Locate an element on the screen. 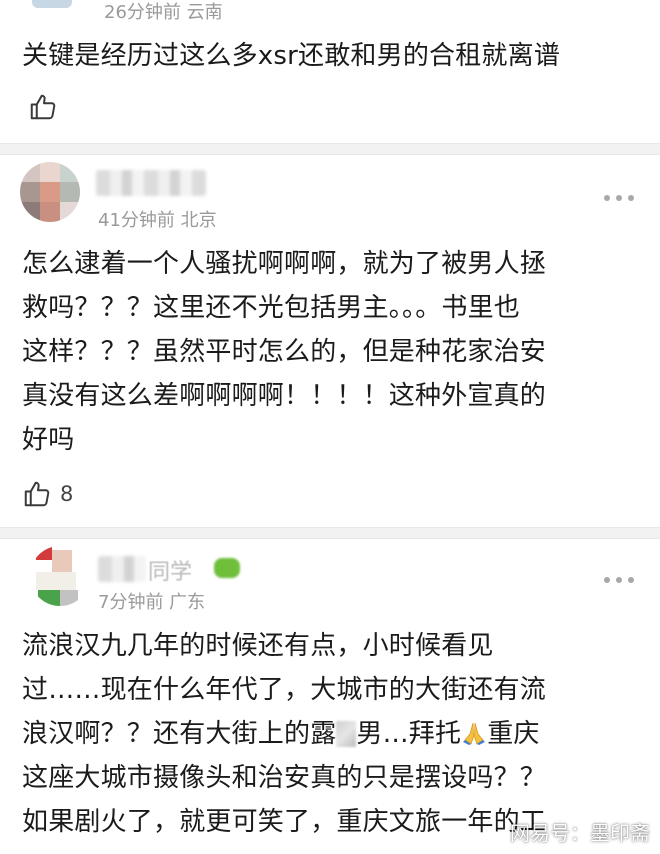 This screenshot has width=660, height=854. text-line: 怎么逮着一个人骚扰啊啊啊，就为了被男人拯 is located at coordinates (284, 264).